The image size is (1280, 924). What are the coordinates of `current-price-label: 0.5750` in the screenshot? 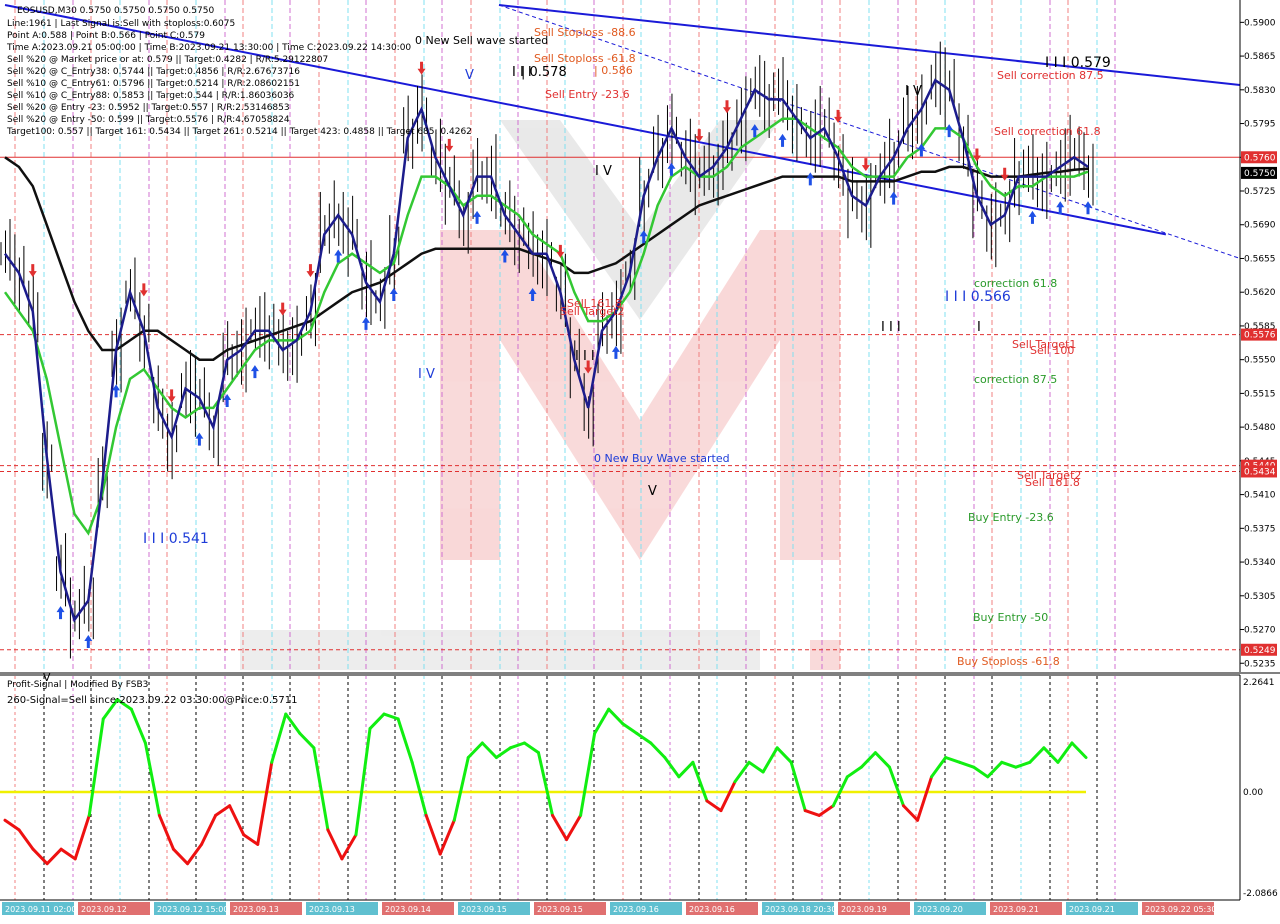 It's located at (1260, 174).